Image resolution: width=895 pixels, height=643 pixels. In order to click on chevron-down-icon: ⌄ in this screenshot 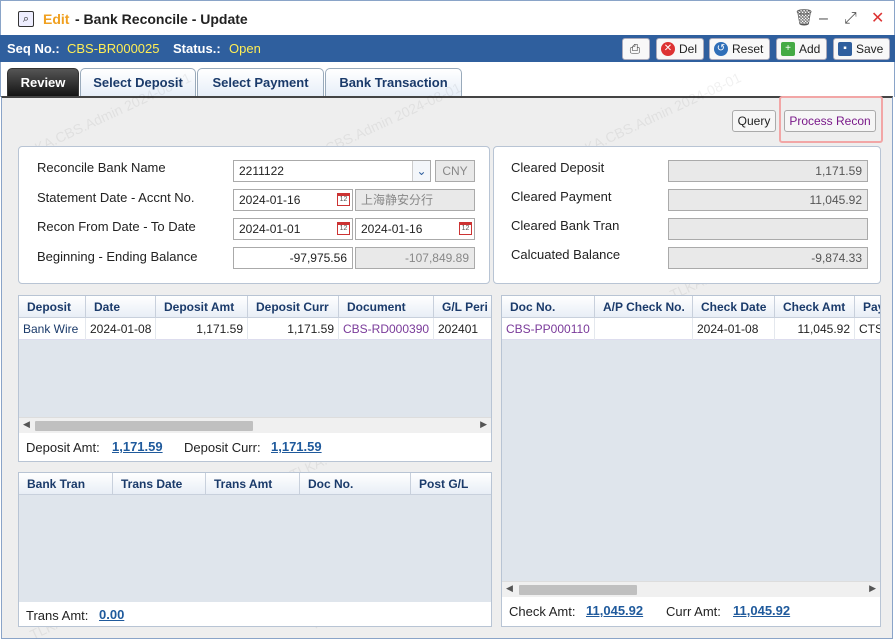, I will do `click(421, 171)`.